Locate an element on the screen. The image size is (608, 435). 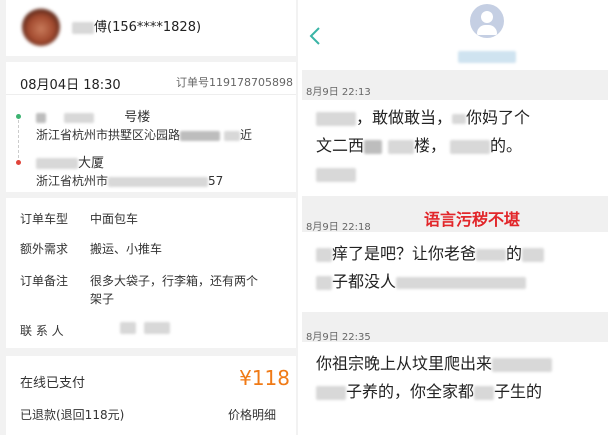
message-bubble: ，敢做敢当， 你妈了个 文二西 楼， 的。 is located at coordinates (455, 148).